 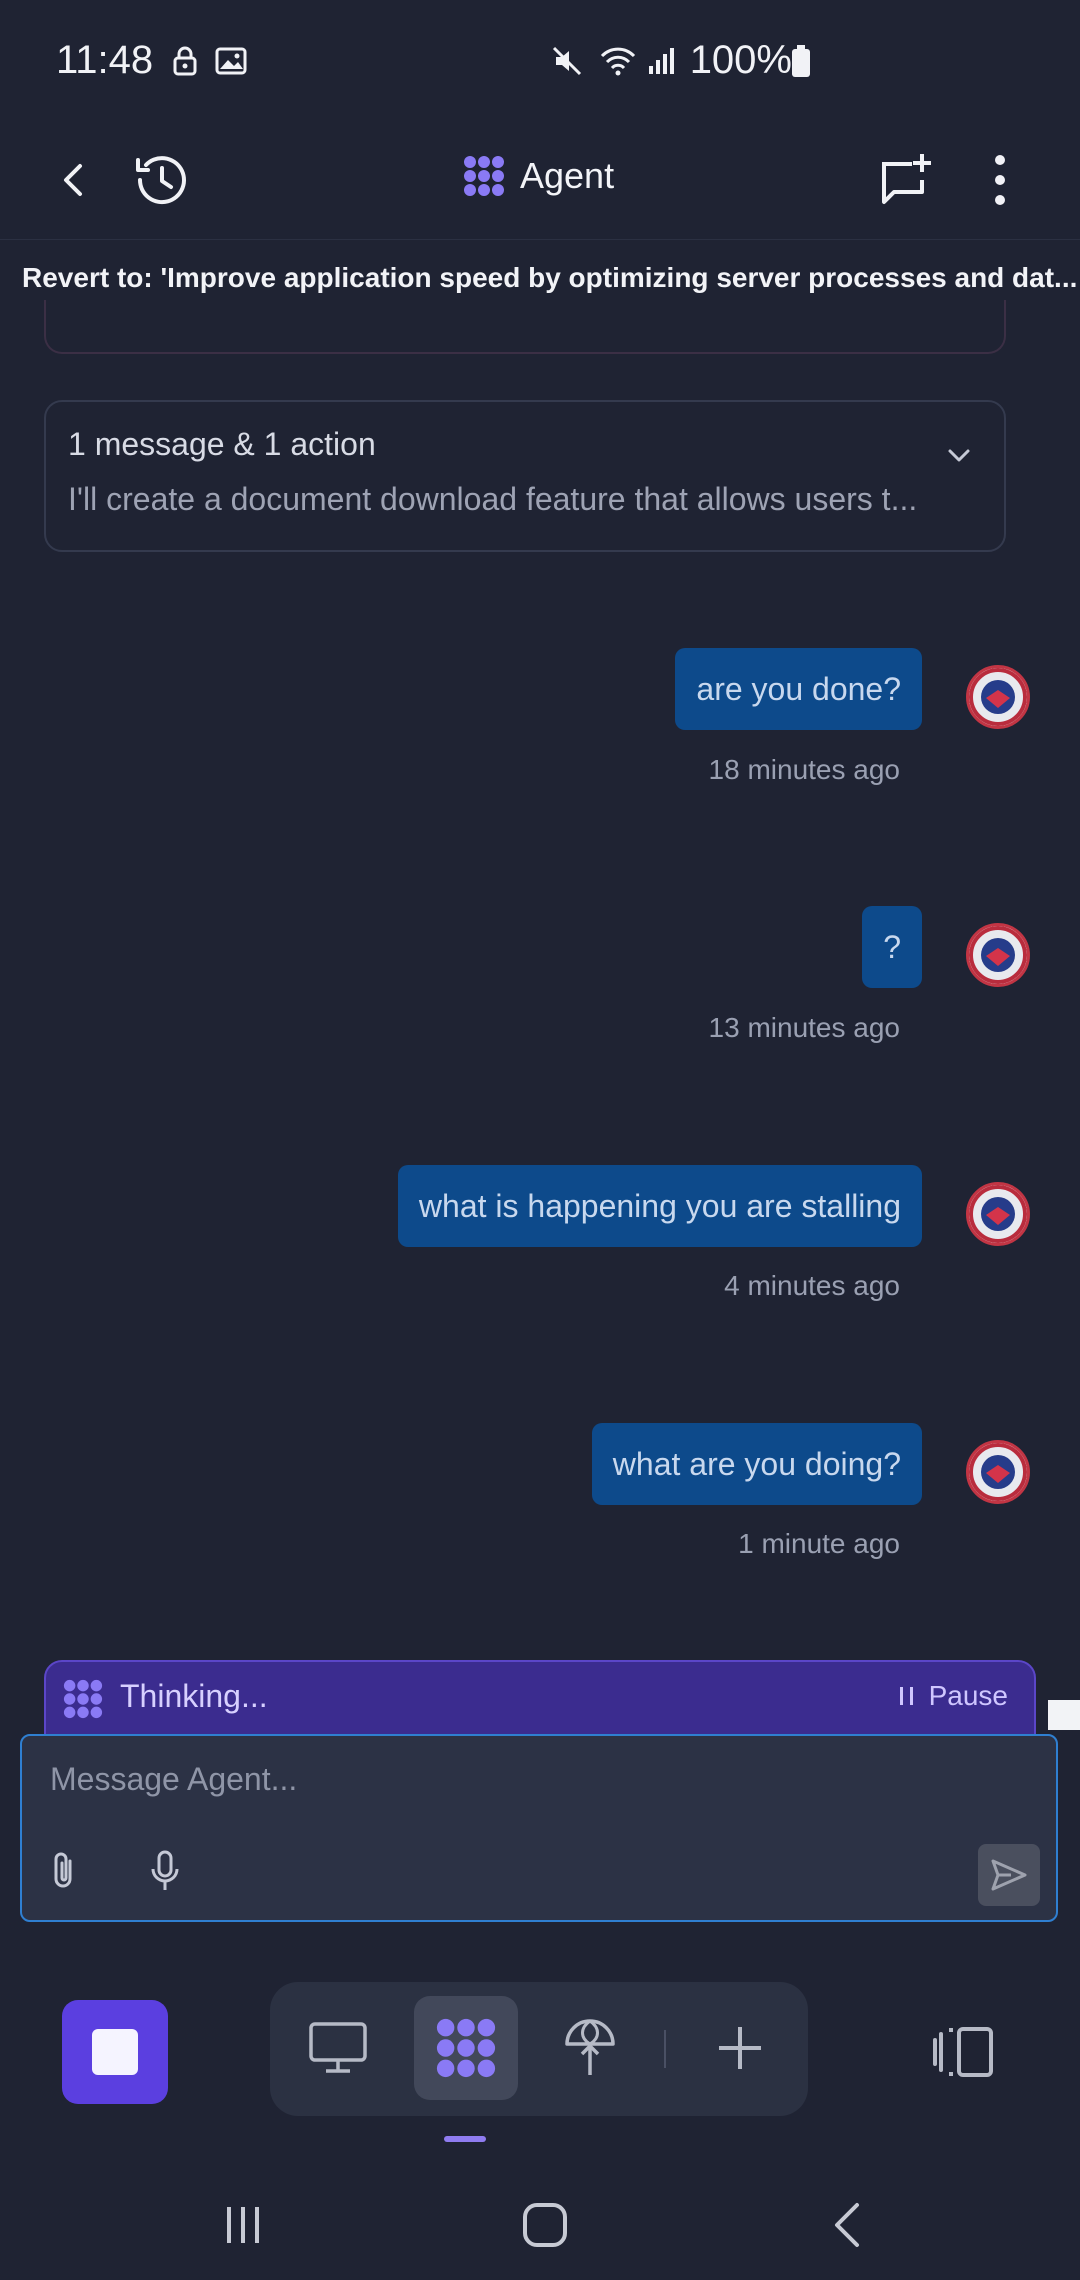 I want to click on new-chat-icon, so click(x=906, y=179).